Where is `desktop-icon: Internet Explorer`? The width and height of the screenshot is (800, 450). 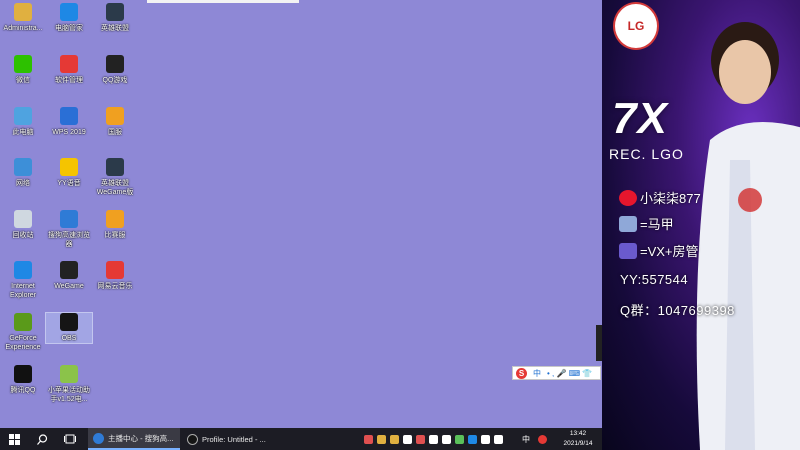
desktop-icon: Internet Explorer is located at coordinates (23, 280).